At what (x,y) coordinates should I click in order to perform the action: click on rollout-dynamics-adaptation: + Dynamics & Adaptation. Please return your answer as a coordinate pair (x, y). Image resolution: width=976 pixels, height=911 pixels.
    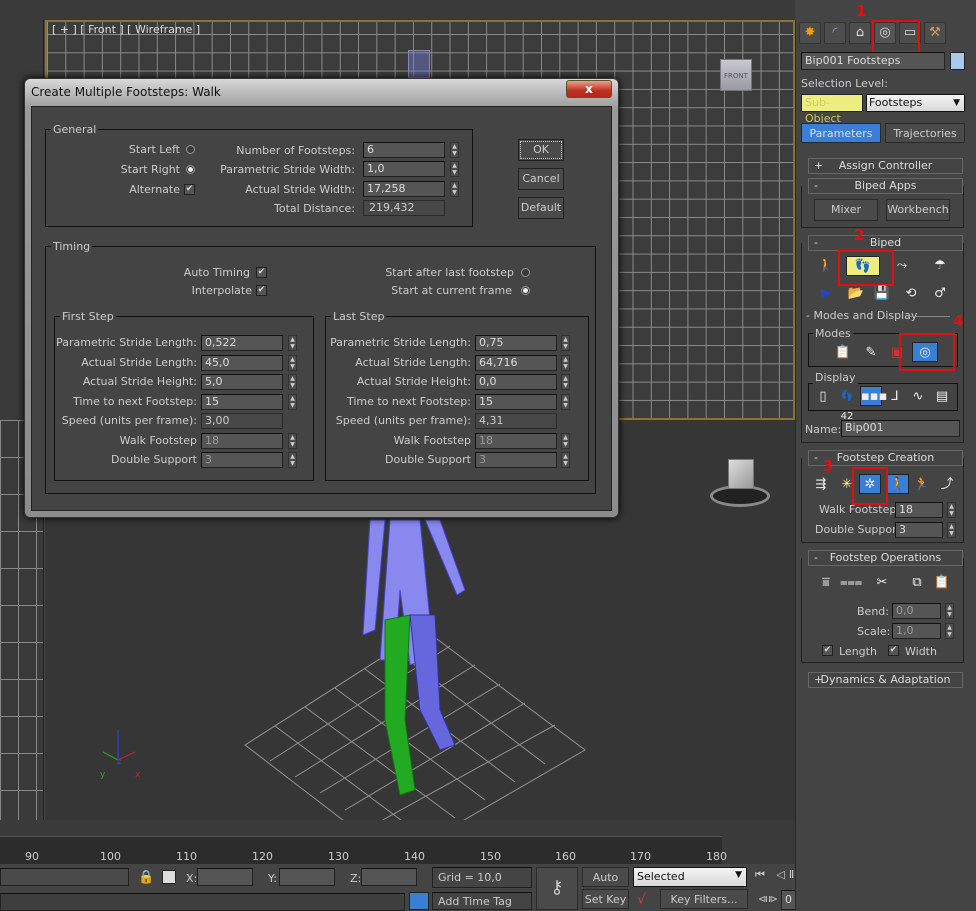
    Looking at the image, I should click on (885, 680).